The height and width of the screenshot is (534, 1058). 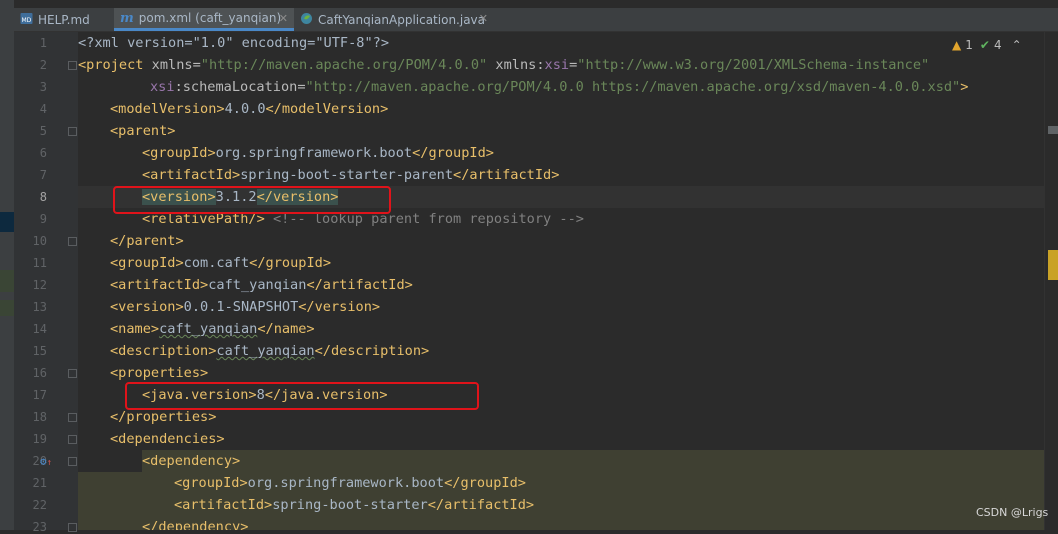 I want to click on line-number: 1, so click(x=43, y=43).